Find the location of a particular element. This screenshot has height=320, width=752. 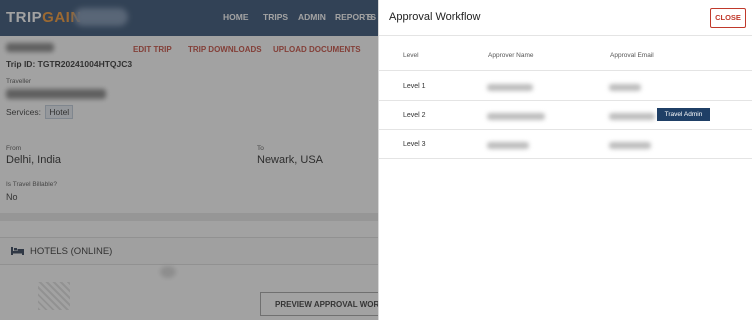

table-header-divider is located at coordinates (565, 70).